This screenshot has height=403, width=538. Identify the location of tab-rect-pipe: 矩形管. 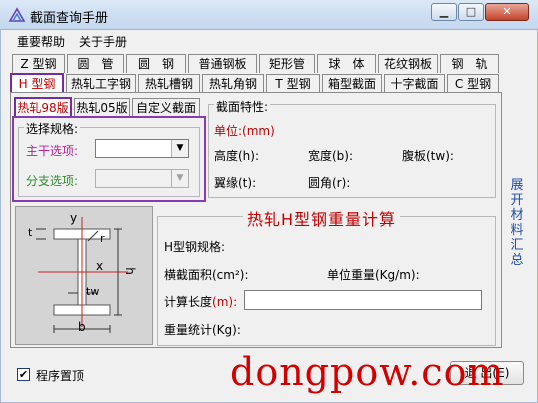
(287, 63).